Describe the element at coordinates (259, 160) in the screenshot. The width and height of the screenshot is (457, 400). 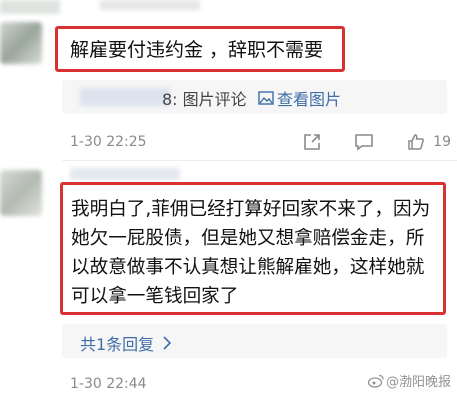
I see `divider` at that location.